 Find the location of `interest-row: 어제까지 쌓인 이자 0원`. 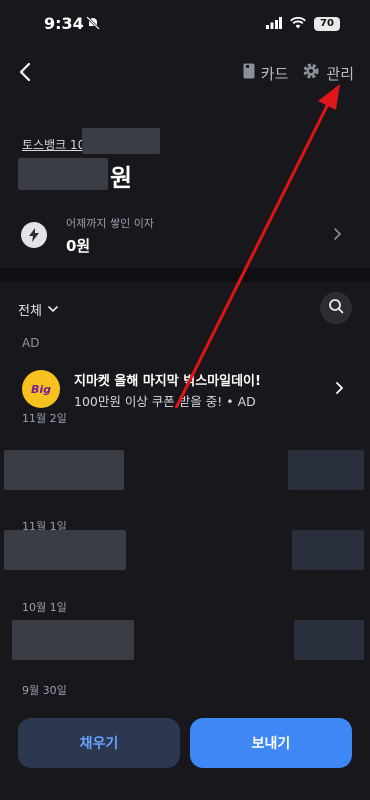

interest-row: 어제까지 쌓인 이자 0원 is located at coordinates (185, 235).